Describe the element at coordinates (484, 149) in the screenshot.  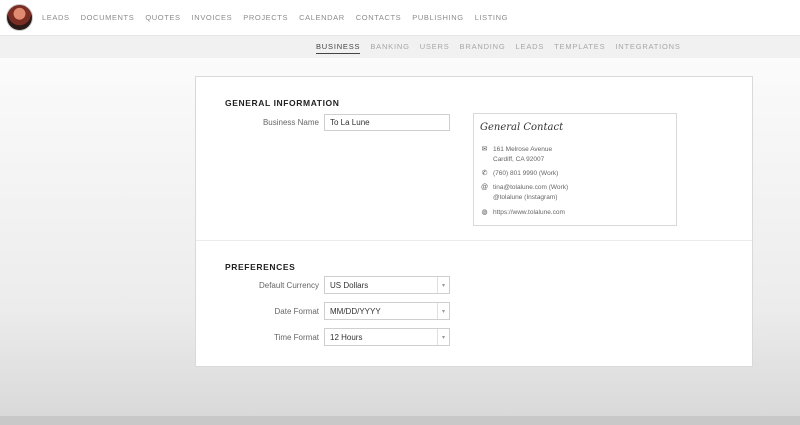
I see `envelope-icon: ✉` at that location.